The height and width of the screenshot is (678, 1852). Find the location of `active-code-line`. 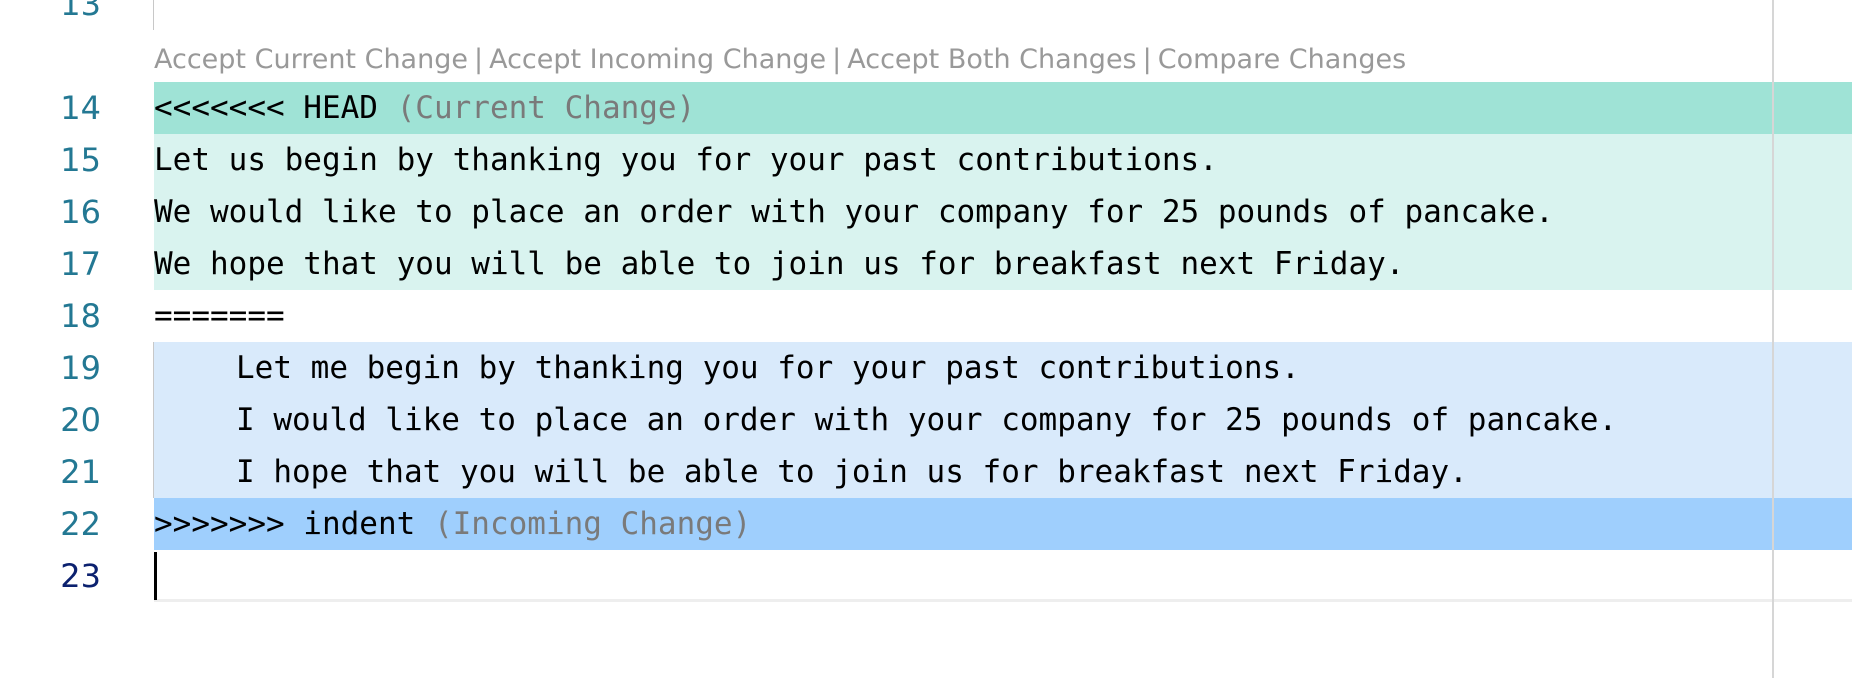

active-code-line is located at coordinates (1003, 576).